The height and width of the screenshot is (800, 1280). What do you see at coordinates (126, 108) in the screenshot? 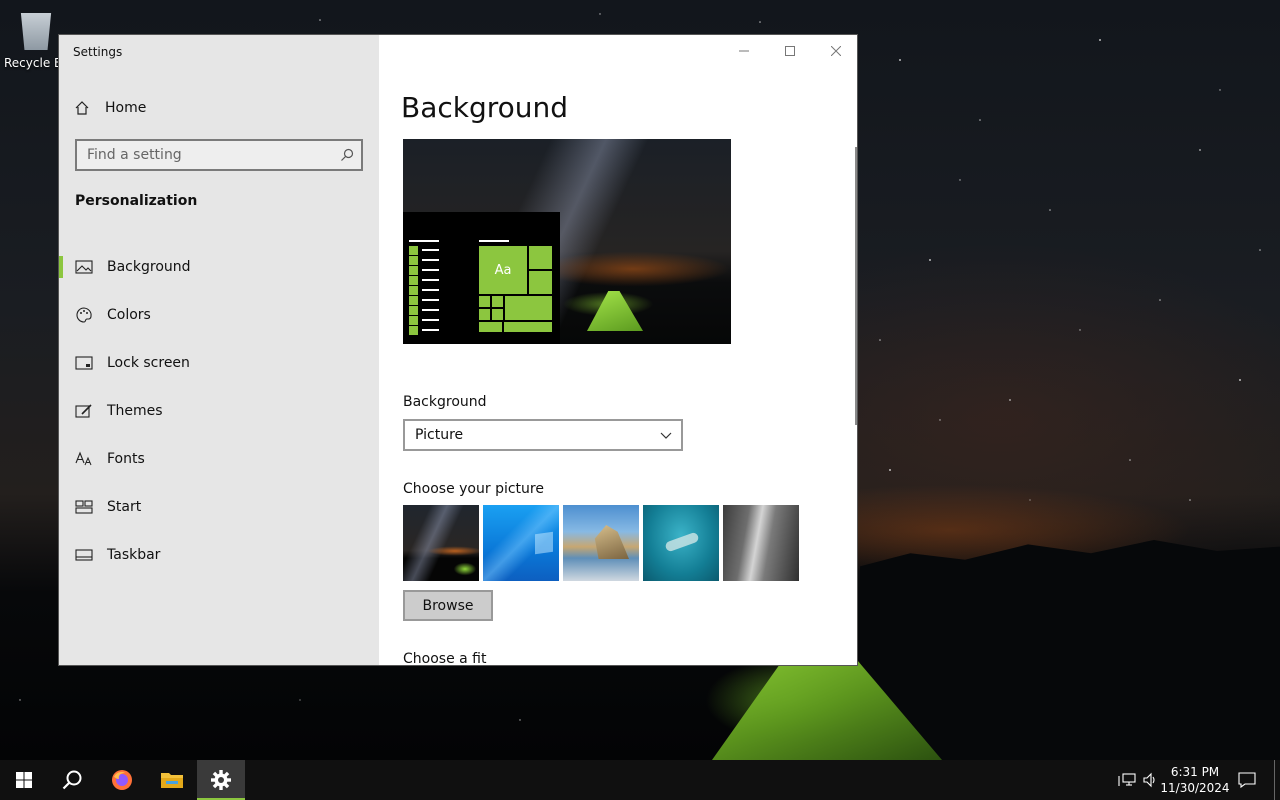
I see `nav-home-label: Home` at bounding box center [126, 108].